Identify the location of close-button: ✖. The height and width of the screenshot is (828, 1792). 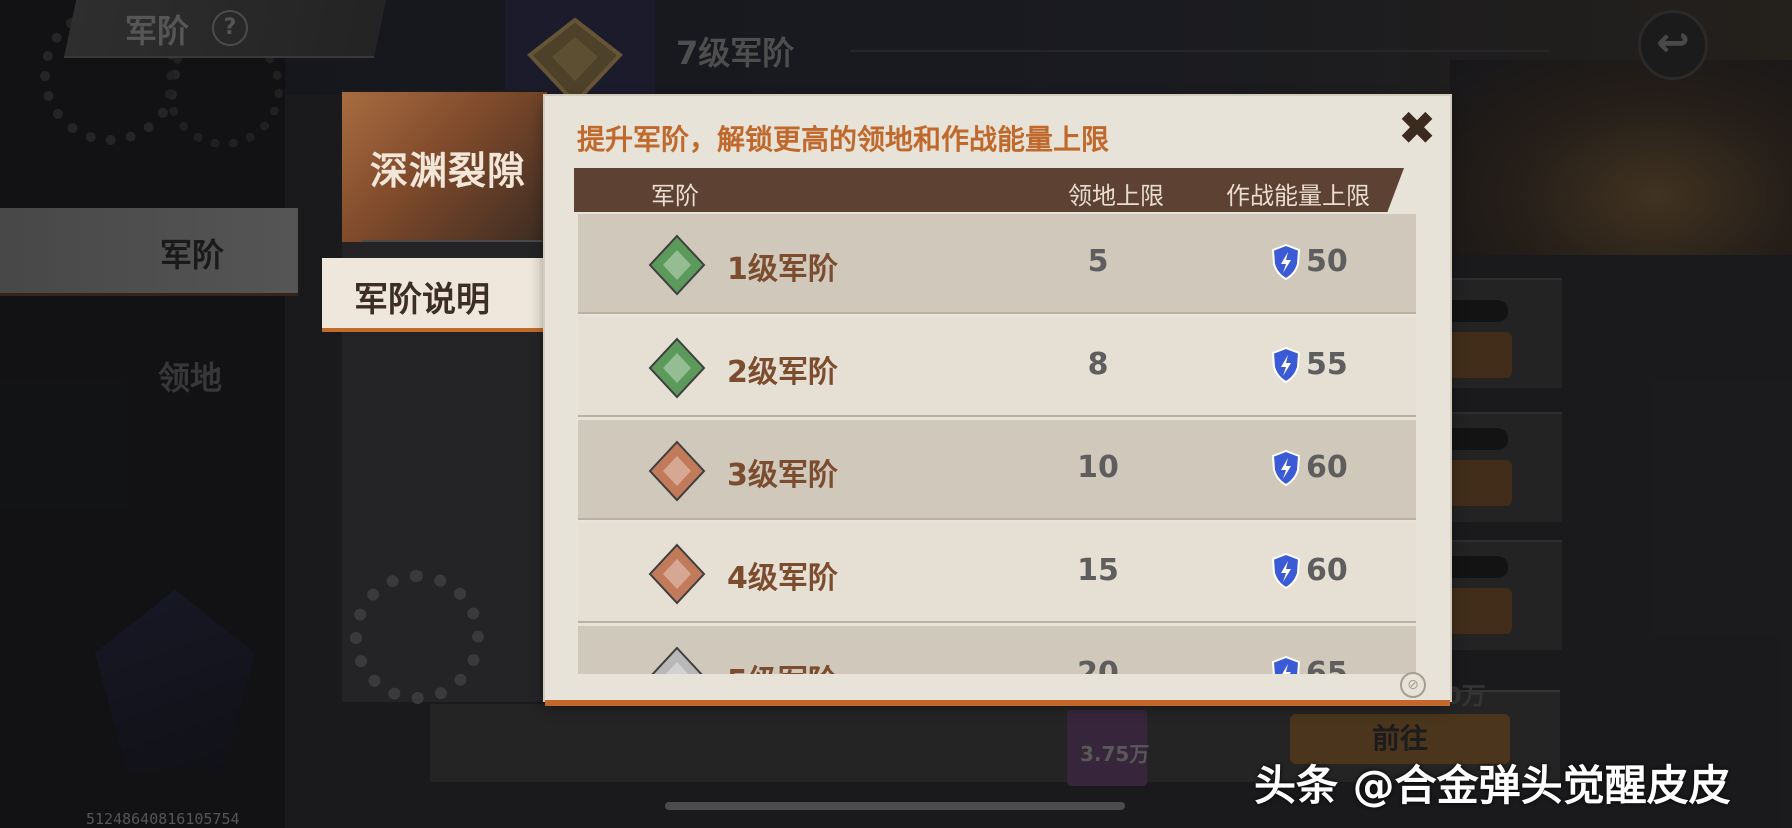
(1417, 128).